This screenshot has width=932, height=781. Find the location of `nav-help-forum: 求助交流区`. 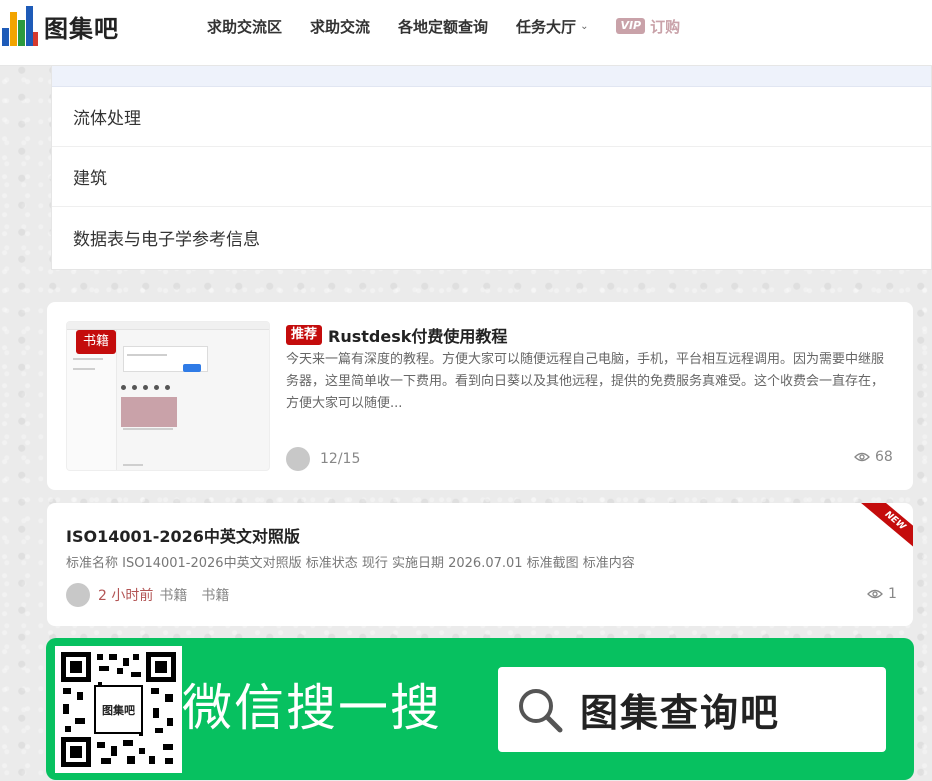

nav-help-forum: 求助交流区 is located at coordinates (244, 26).